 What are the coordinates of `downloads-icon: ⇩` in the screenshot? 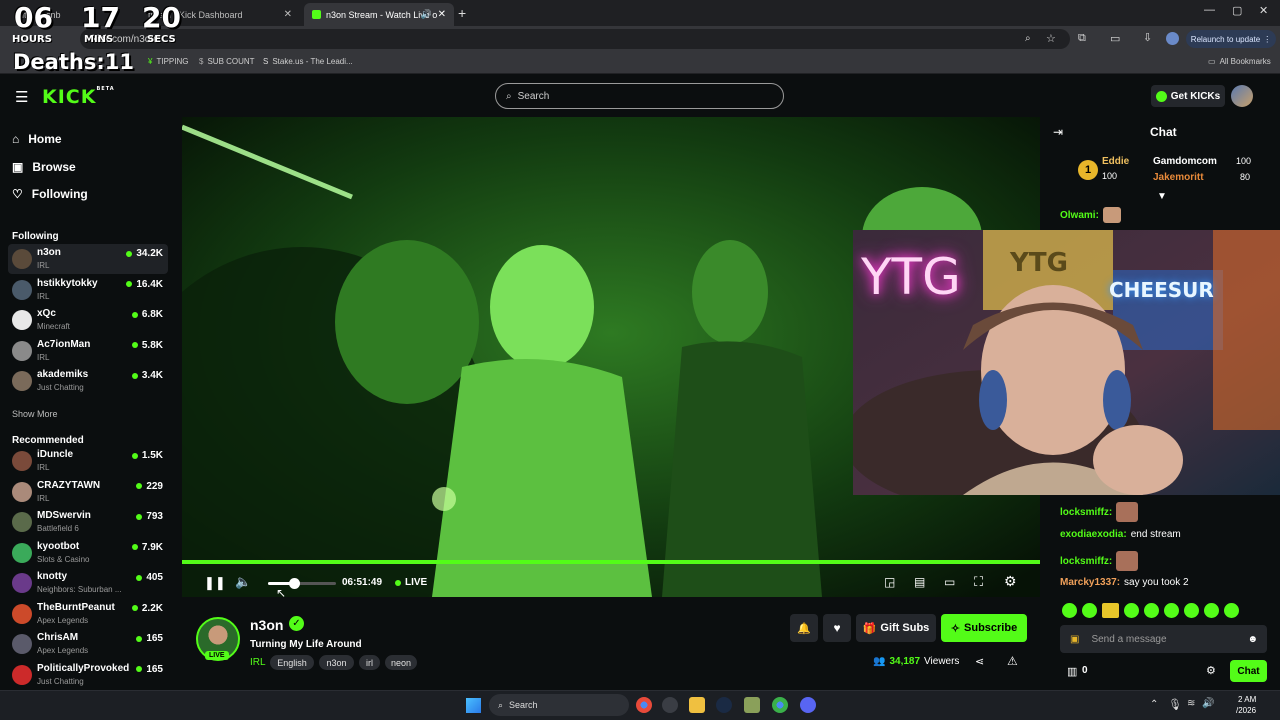 It's located at (1147, 37).